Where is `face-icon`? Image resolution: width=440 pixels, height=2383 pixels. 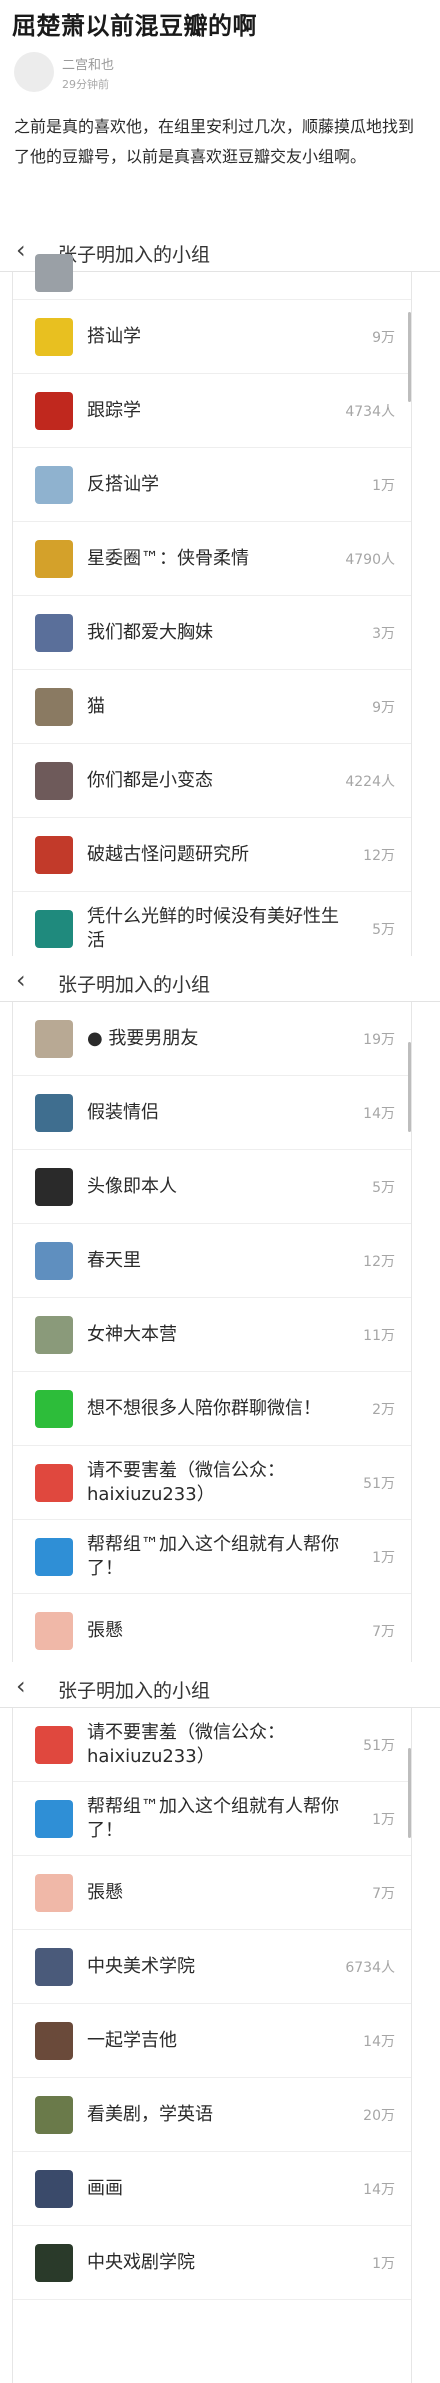 face-icon is located at coordinates (54, 1187).